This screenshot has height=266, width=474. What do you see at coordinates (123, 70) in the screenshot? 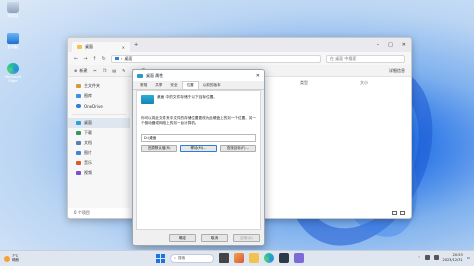
I see `rename-icon: ✎` at bounding box center [123, 70].